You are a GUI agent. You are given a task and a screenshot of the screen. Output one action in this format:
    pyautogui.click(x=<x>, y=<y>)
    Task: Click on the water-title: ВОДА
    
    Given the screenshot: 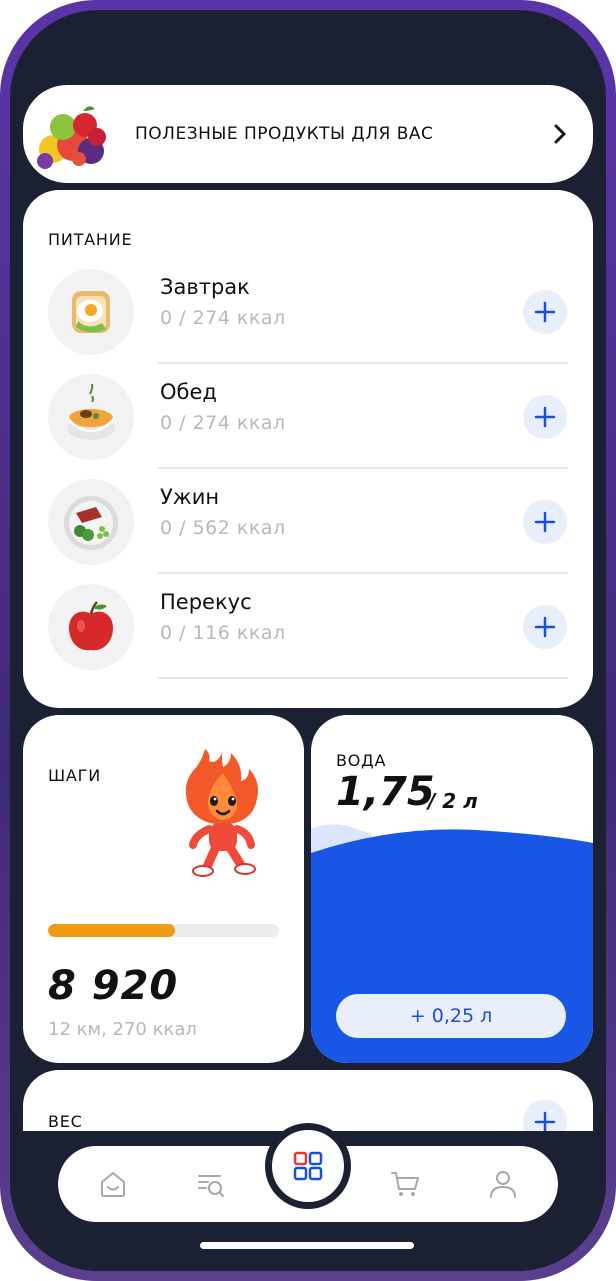 What is the action you would take?
    pyautogui.click(x=361, y=760)
    